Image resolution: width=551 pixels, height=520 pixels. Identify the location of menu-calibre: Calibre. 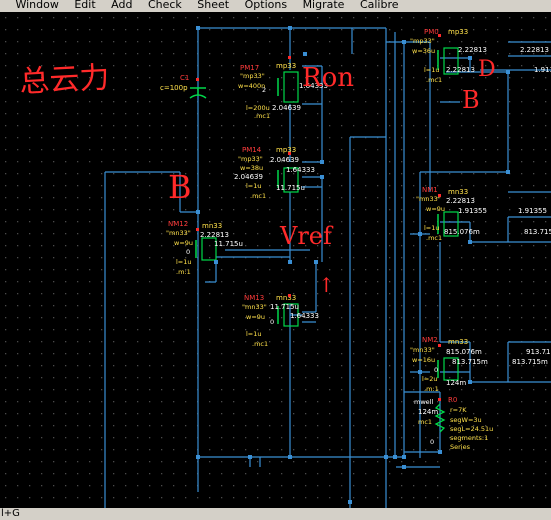
(379, 5).